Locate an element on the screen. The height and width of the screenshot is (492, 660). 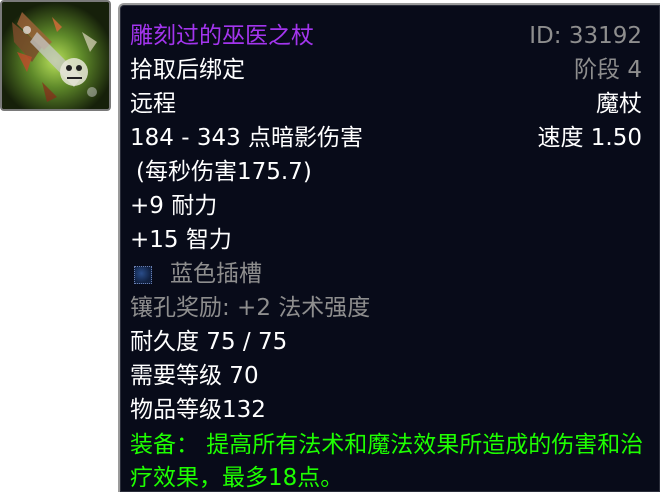
slot-text: 远程 is located at coordinates (153, 104).